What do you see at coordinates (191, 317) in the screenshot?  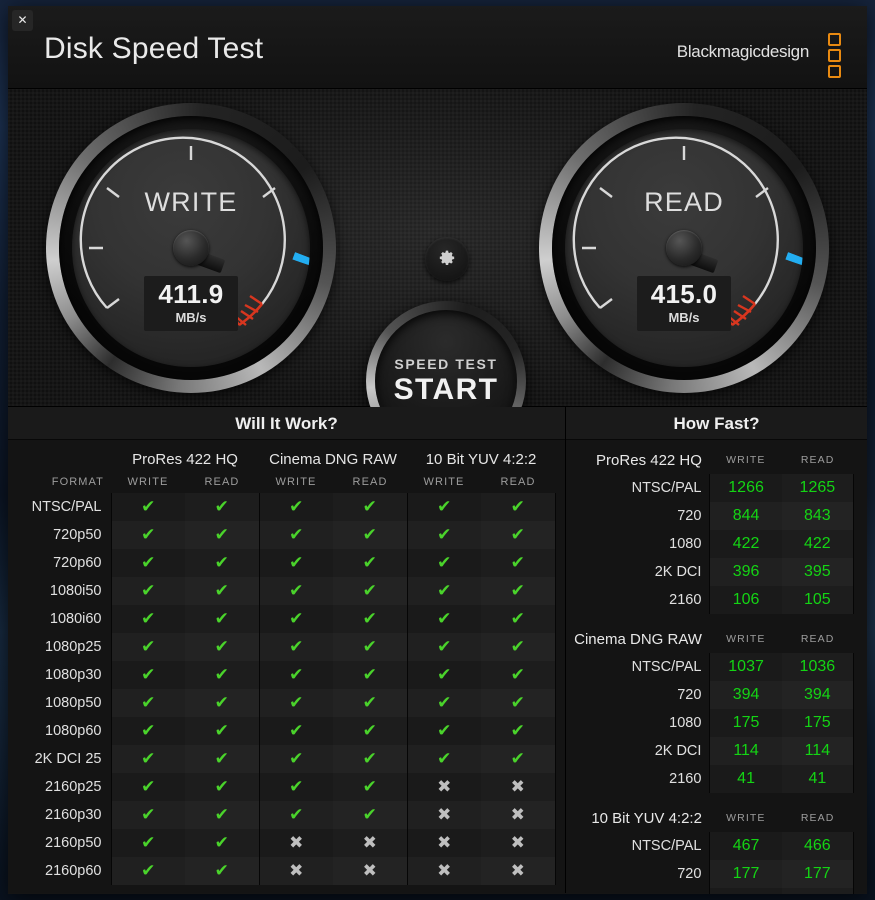 I see `write-unit: MB/s` at bounding box center [191, 317].